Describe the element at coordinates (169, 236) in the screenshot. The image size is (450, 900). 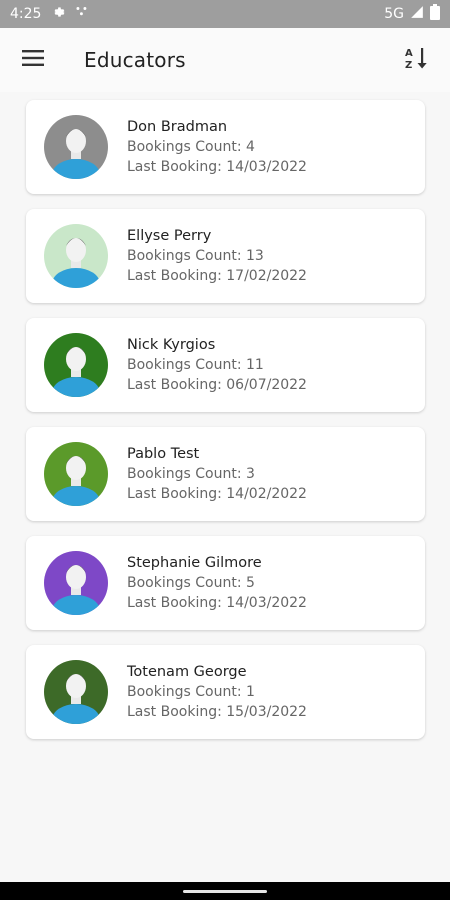
I see `educator-name: Ellyse Perry` at that location.